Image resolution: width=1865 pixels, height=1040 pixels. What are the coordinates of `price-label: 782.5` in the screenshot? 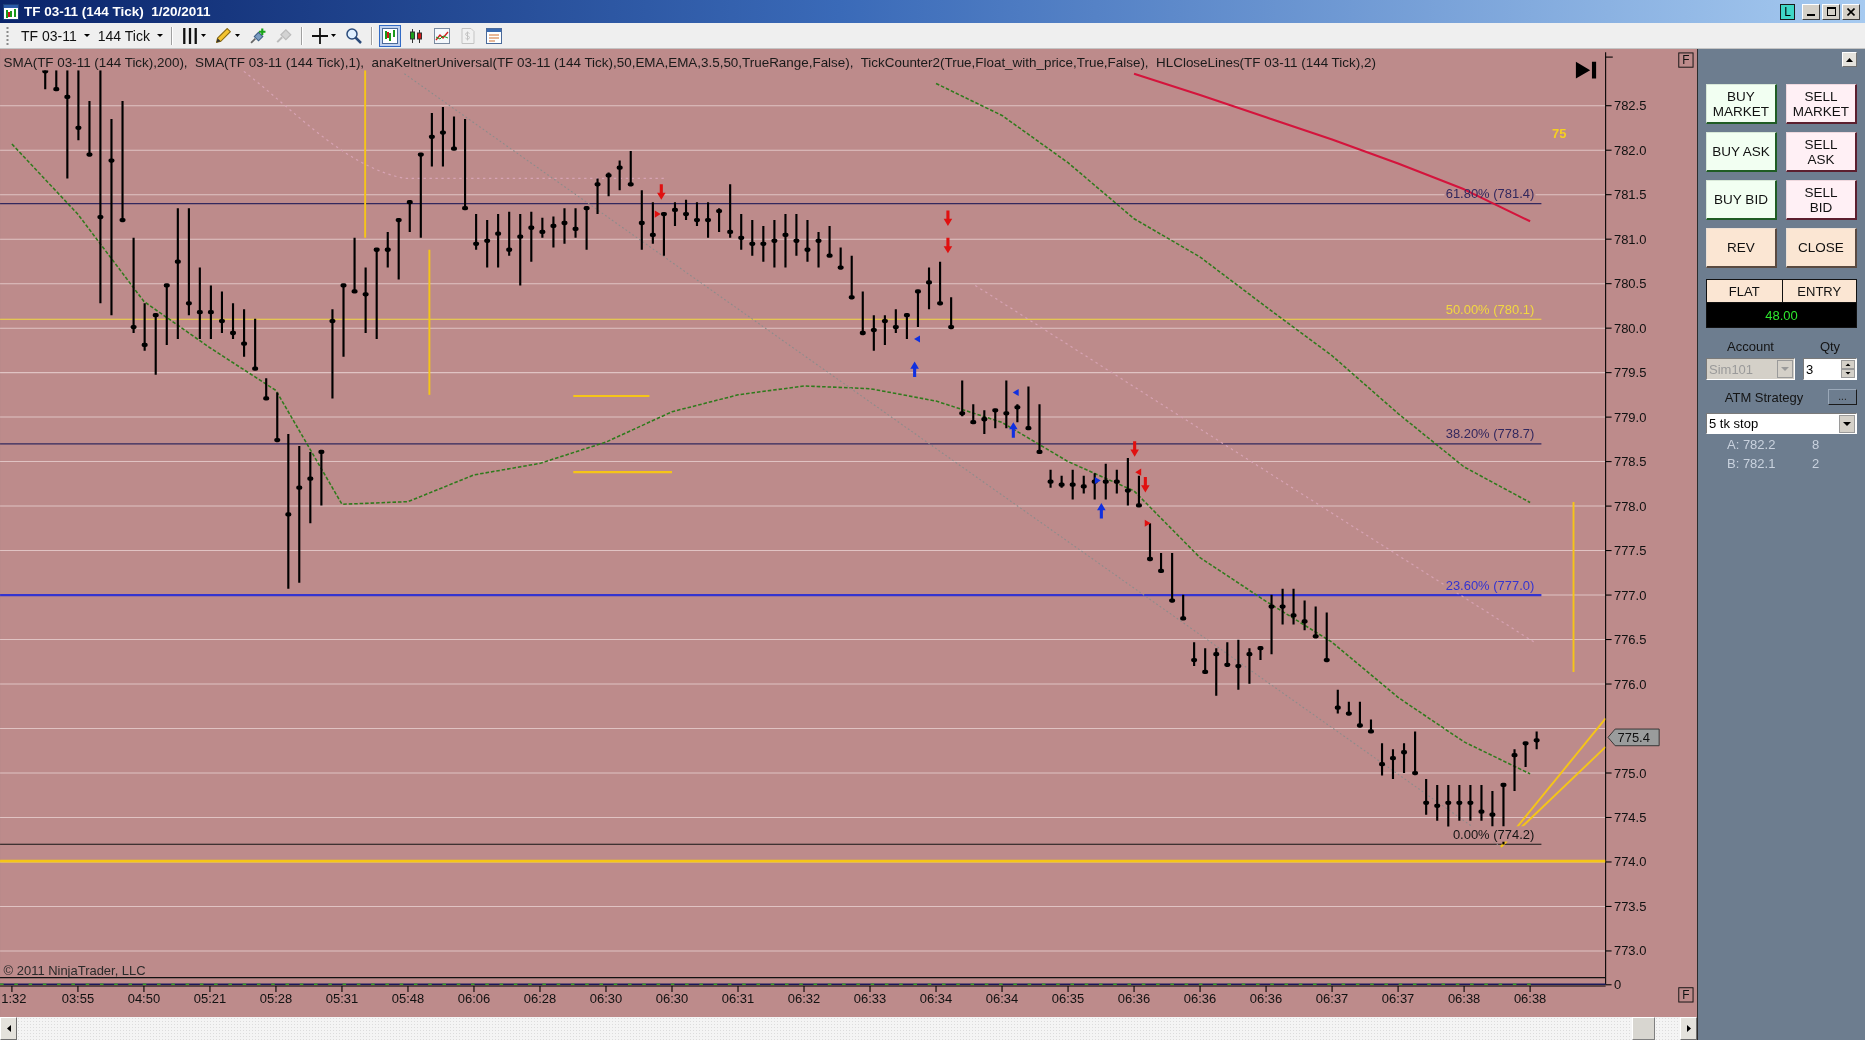 It's located at (1630, 106).